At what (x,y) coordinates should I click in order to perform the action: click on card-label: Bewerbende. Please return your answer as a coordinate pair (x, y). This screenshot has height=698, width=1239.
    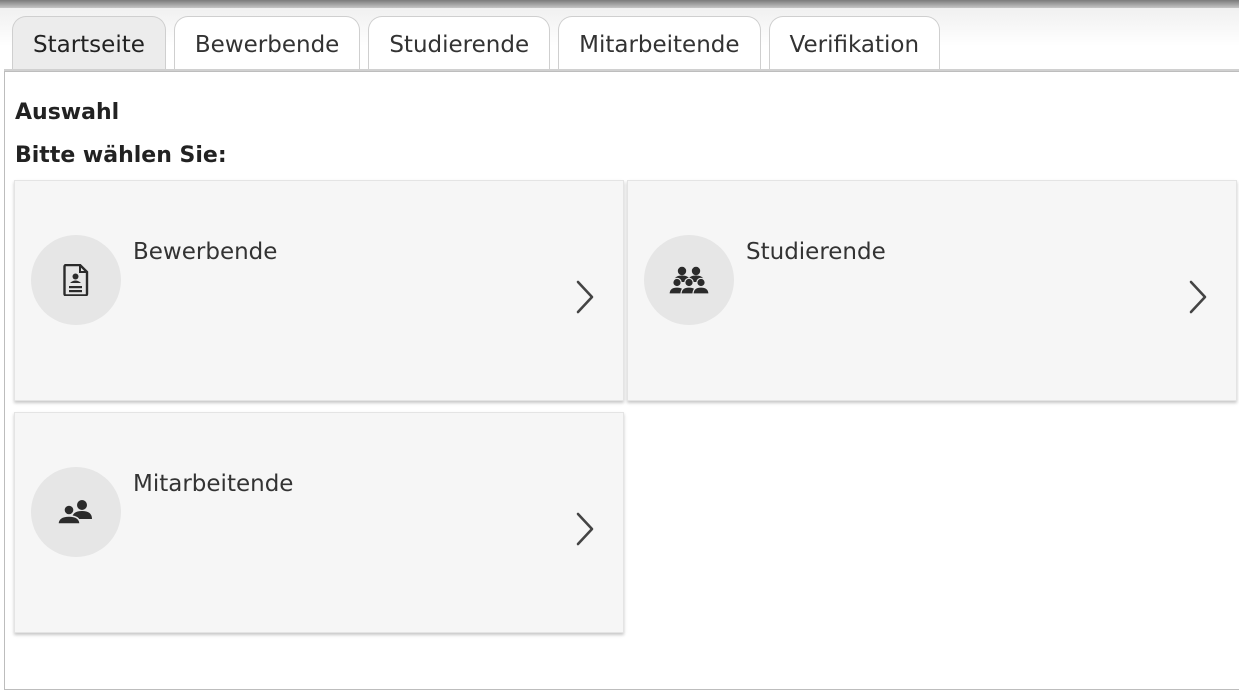
    Looking at the image, I should click on (205, 252).